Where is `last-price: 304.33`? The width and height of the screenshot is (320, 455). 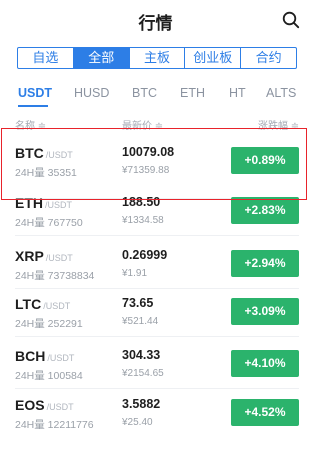 last-price: 304.33 is located at coordinates (141, 355).